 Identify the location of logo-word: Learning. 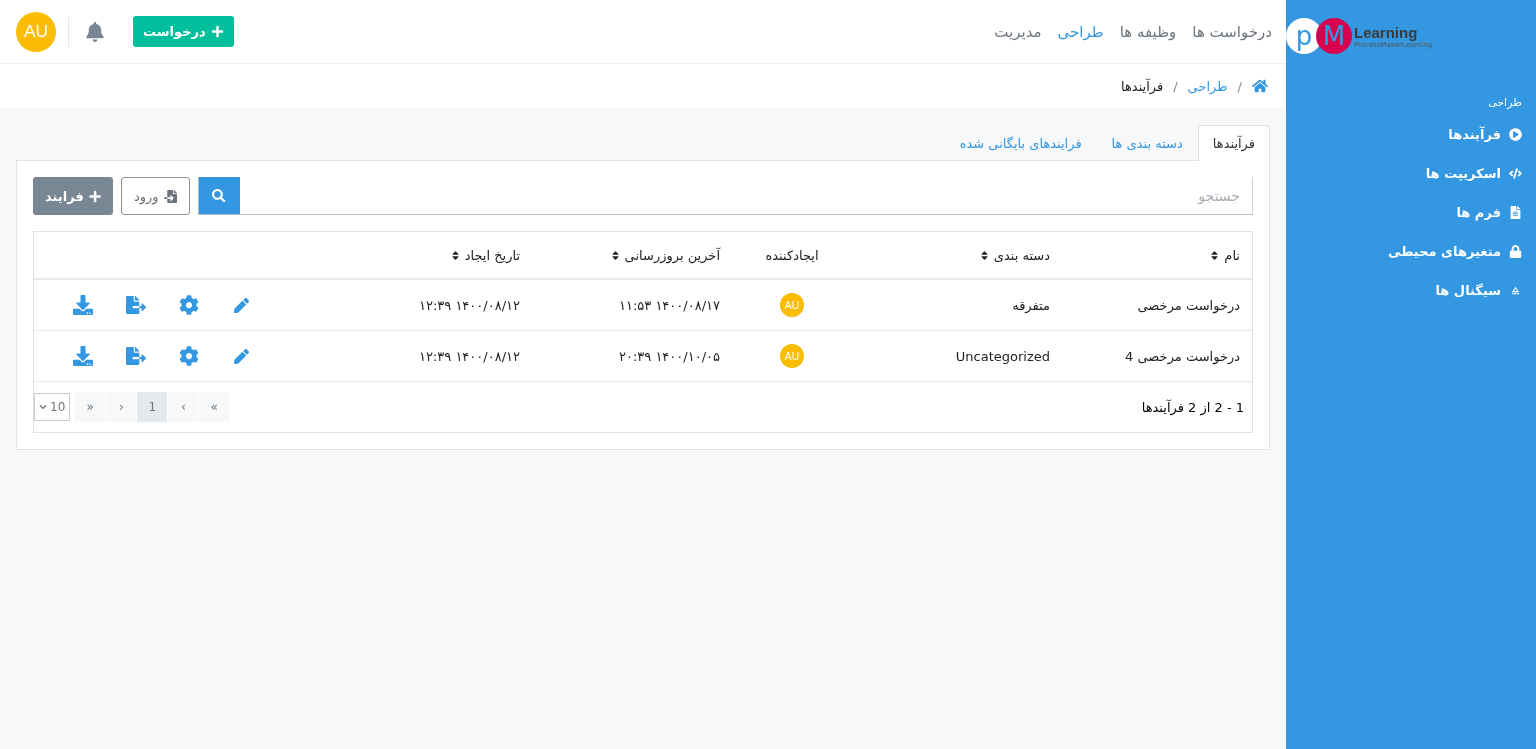
(1386, 32).